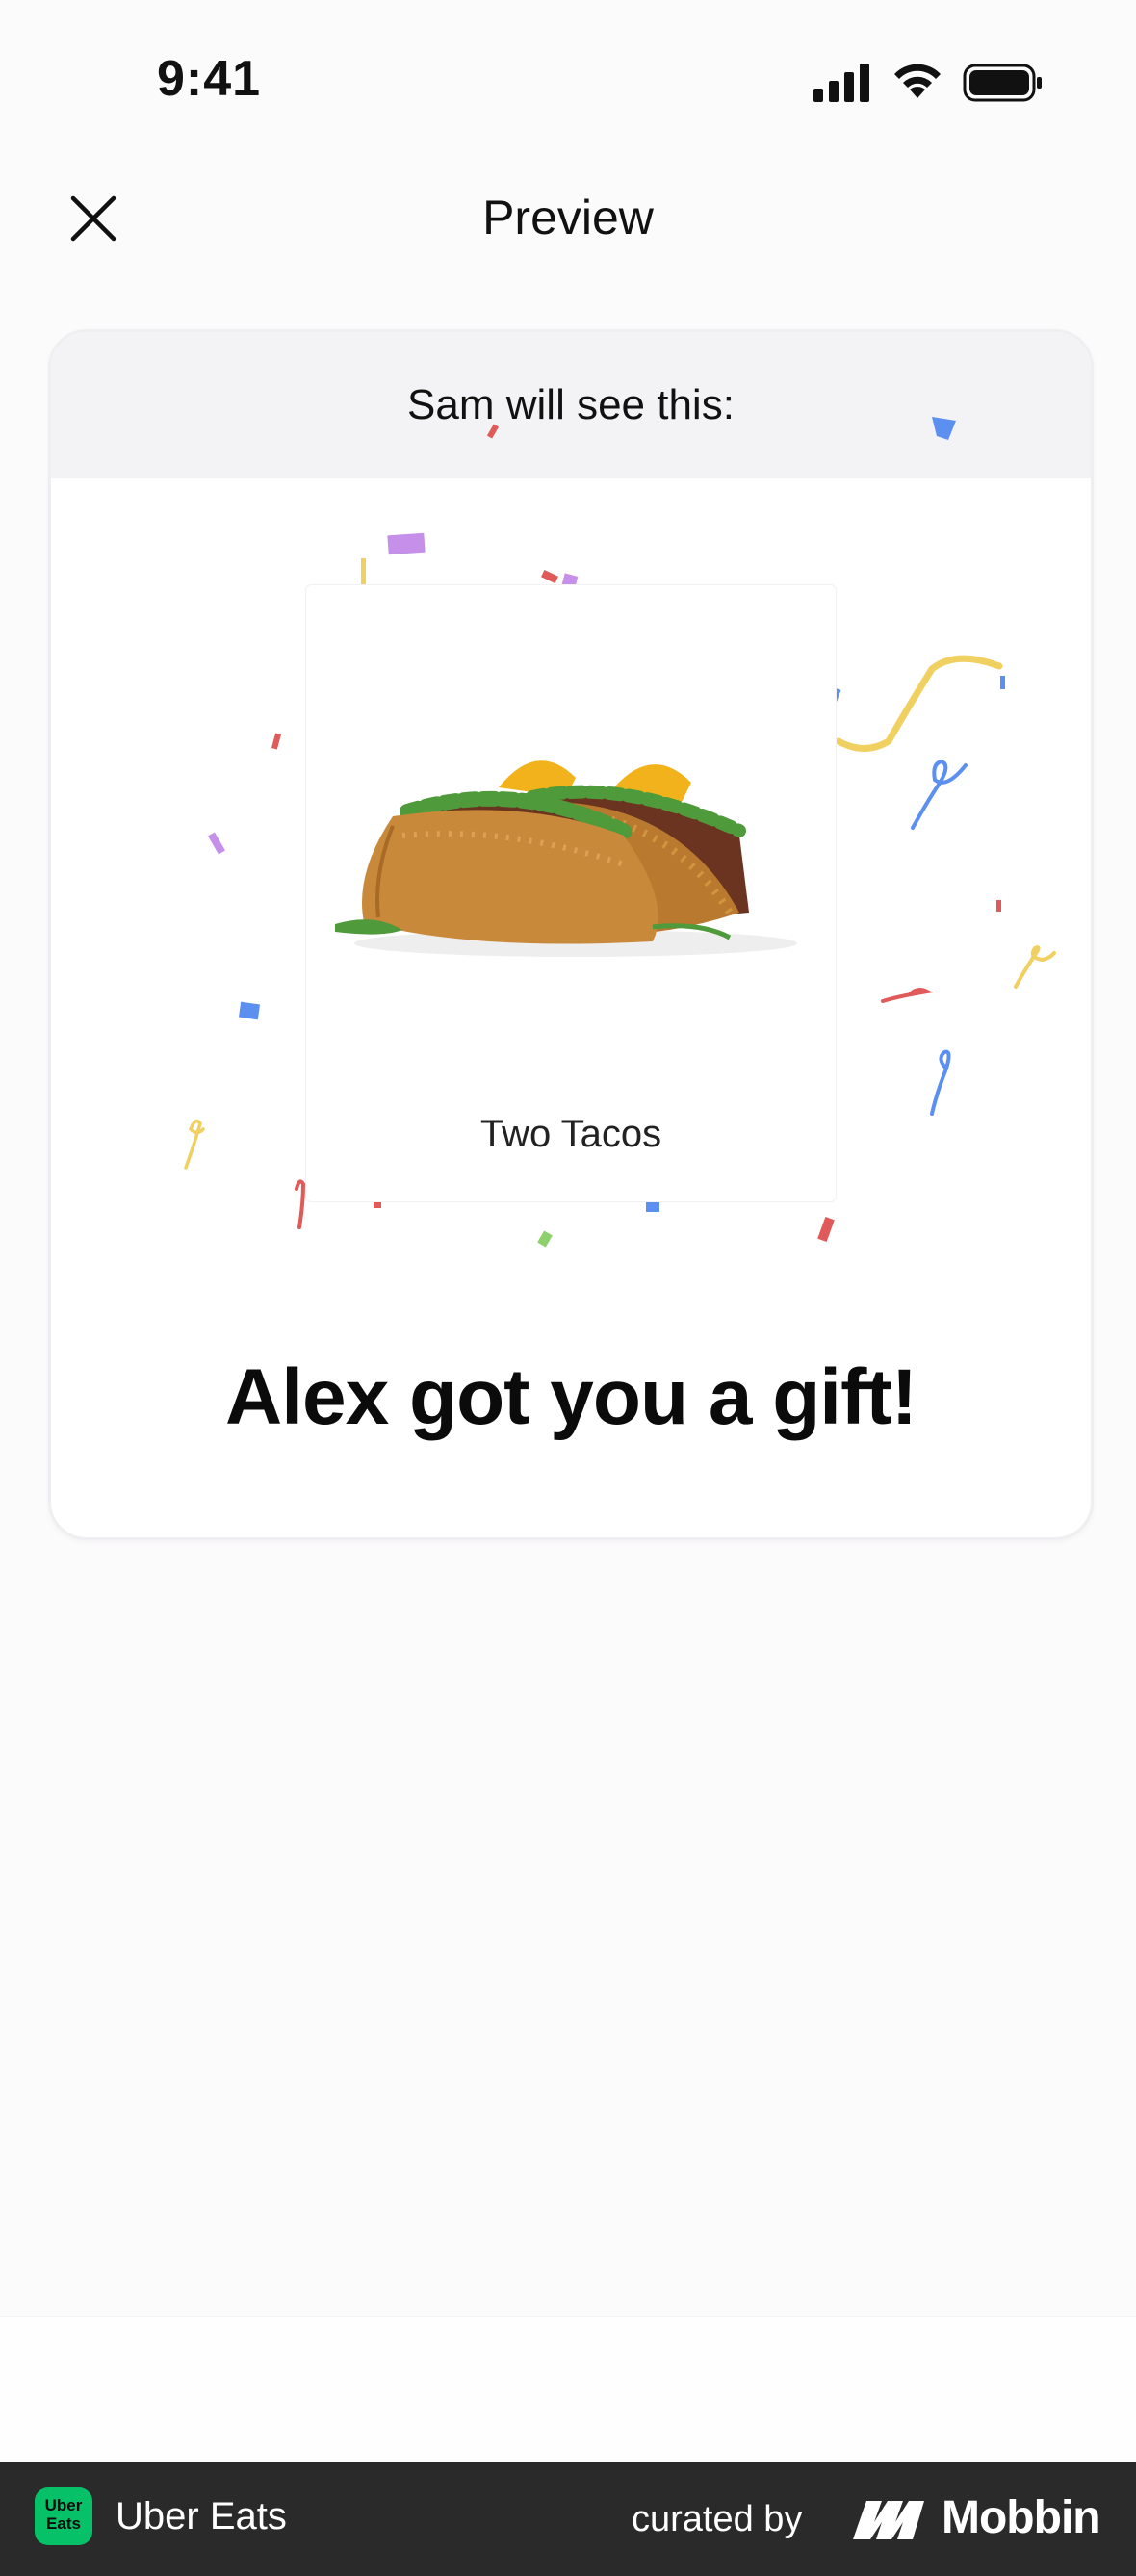 Image resolution: width=1136 pixels, height=2576 pixels. What do you see at coordinates (568, 2519) in the screenshot?
I see `footer-bar: Uber Eats Uber Eats curated by Mobbin` at bounding box center [568, 2519].